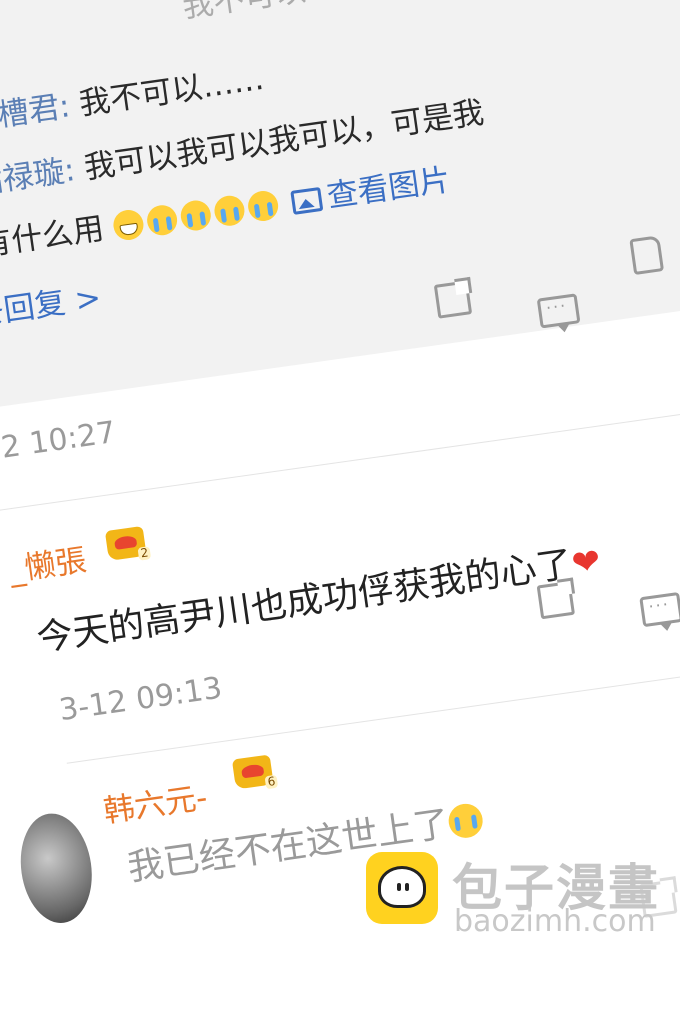 The height and width of the screenshot is (1019, 680). I want to click on crown-badge-icon: 6, so click(255, 772).